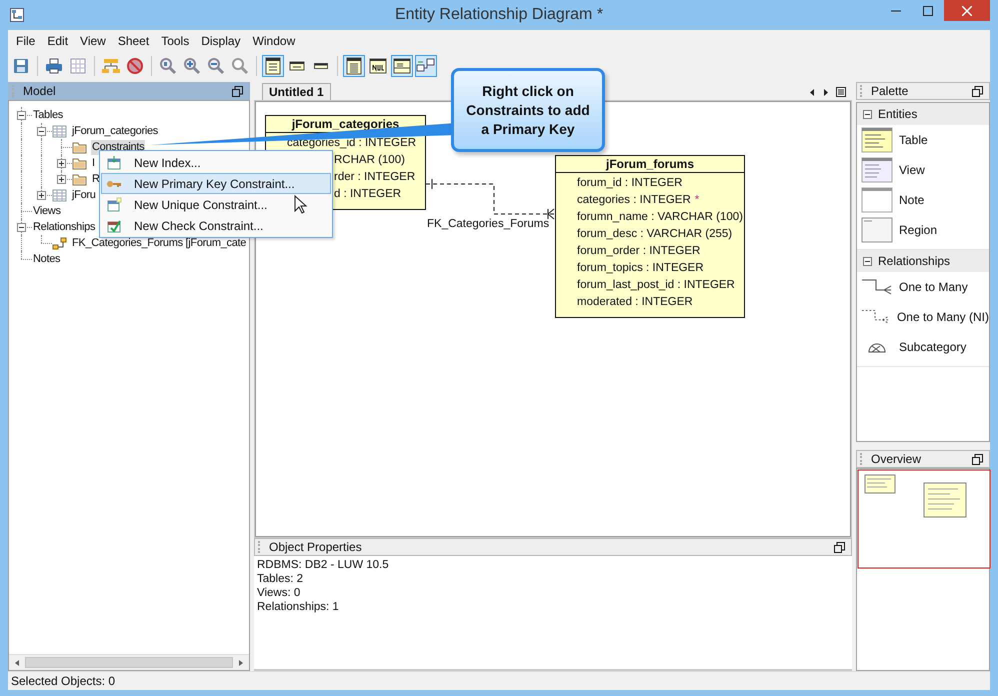 The image size is (998, 696). What do you see at coordinates (57, 41) in the screenshot?
I see `menu-item: Edit` at bounding box center [57, 41].